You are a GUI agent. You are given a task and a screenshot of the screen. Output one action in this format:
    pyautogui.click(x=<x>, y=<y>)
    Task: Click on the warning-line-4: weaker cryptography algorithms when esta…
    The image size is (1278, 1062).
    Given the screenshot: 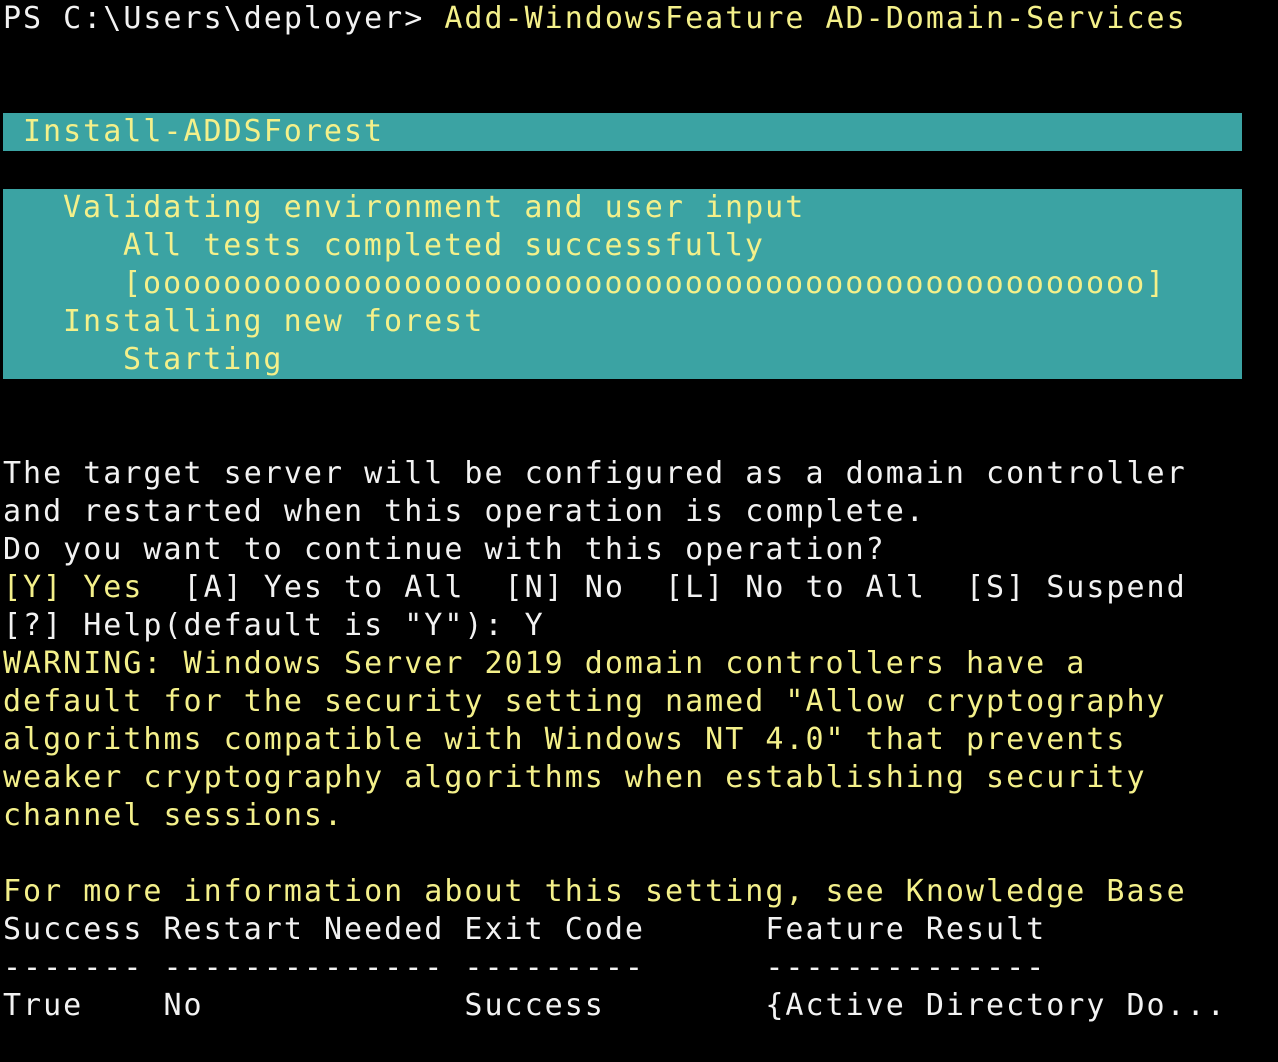 What is the action you would take?
    pyautogui.click(x=575, y=777)
    